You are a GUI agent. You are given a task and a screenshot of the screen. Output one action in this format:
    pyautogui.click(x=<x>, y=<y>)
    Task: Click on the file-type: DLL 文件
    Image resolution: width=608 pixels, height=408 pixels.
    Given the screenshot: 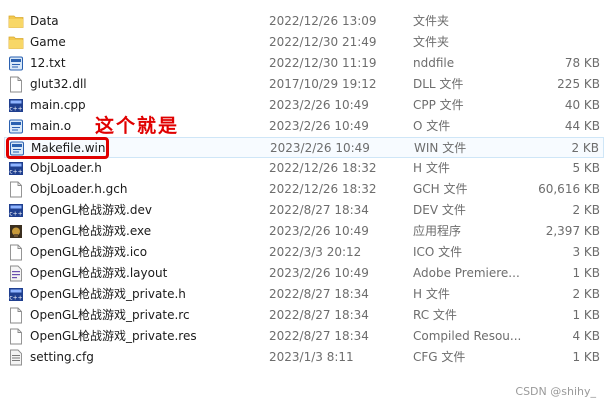 What is the action you would take?
    pyautogui.click(x=438, y=84)
    